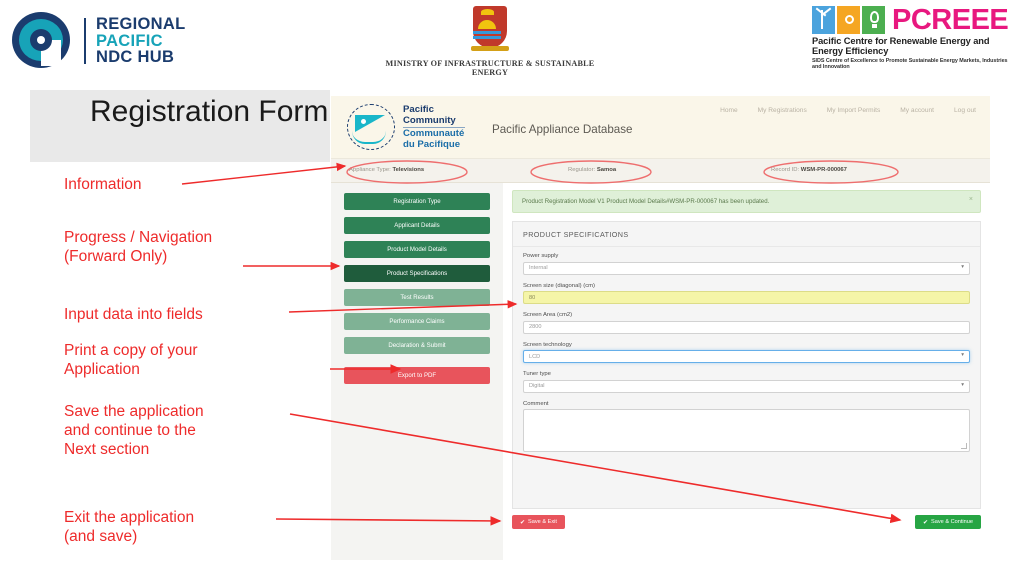 The image size is (1024, 576). I want to click on field-screen-size-label: Screen size (diagonal) (cm), so click(559, 285).